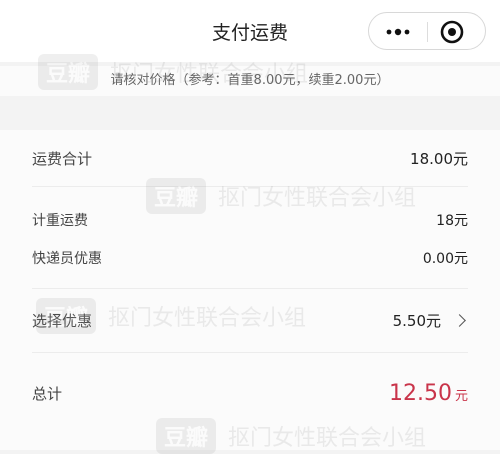  Describe the element at coordinates (67, 259) in the screenshot. I see `detail-label: 快递员优惠` at that location.